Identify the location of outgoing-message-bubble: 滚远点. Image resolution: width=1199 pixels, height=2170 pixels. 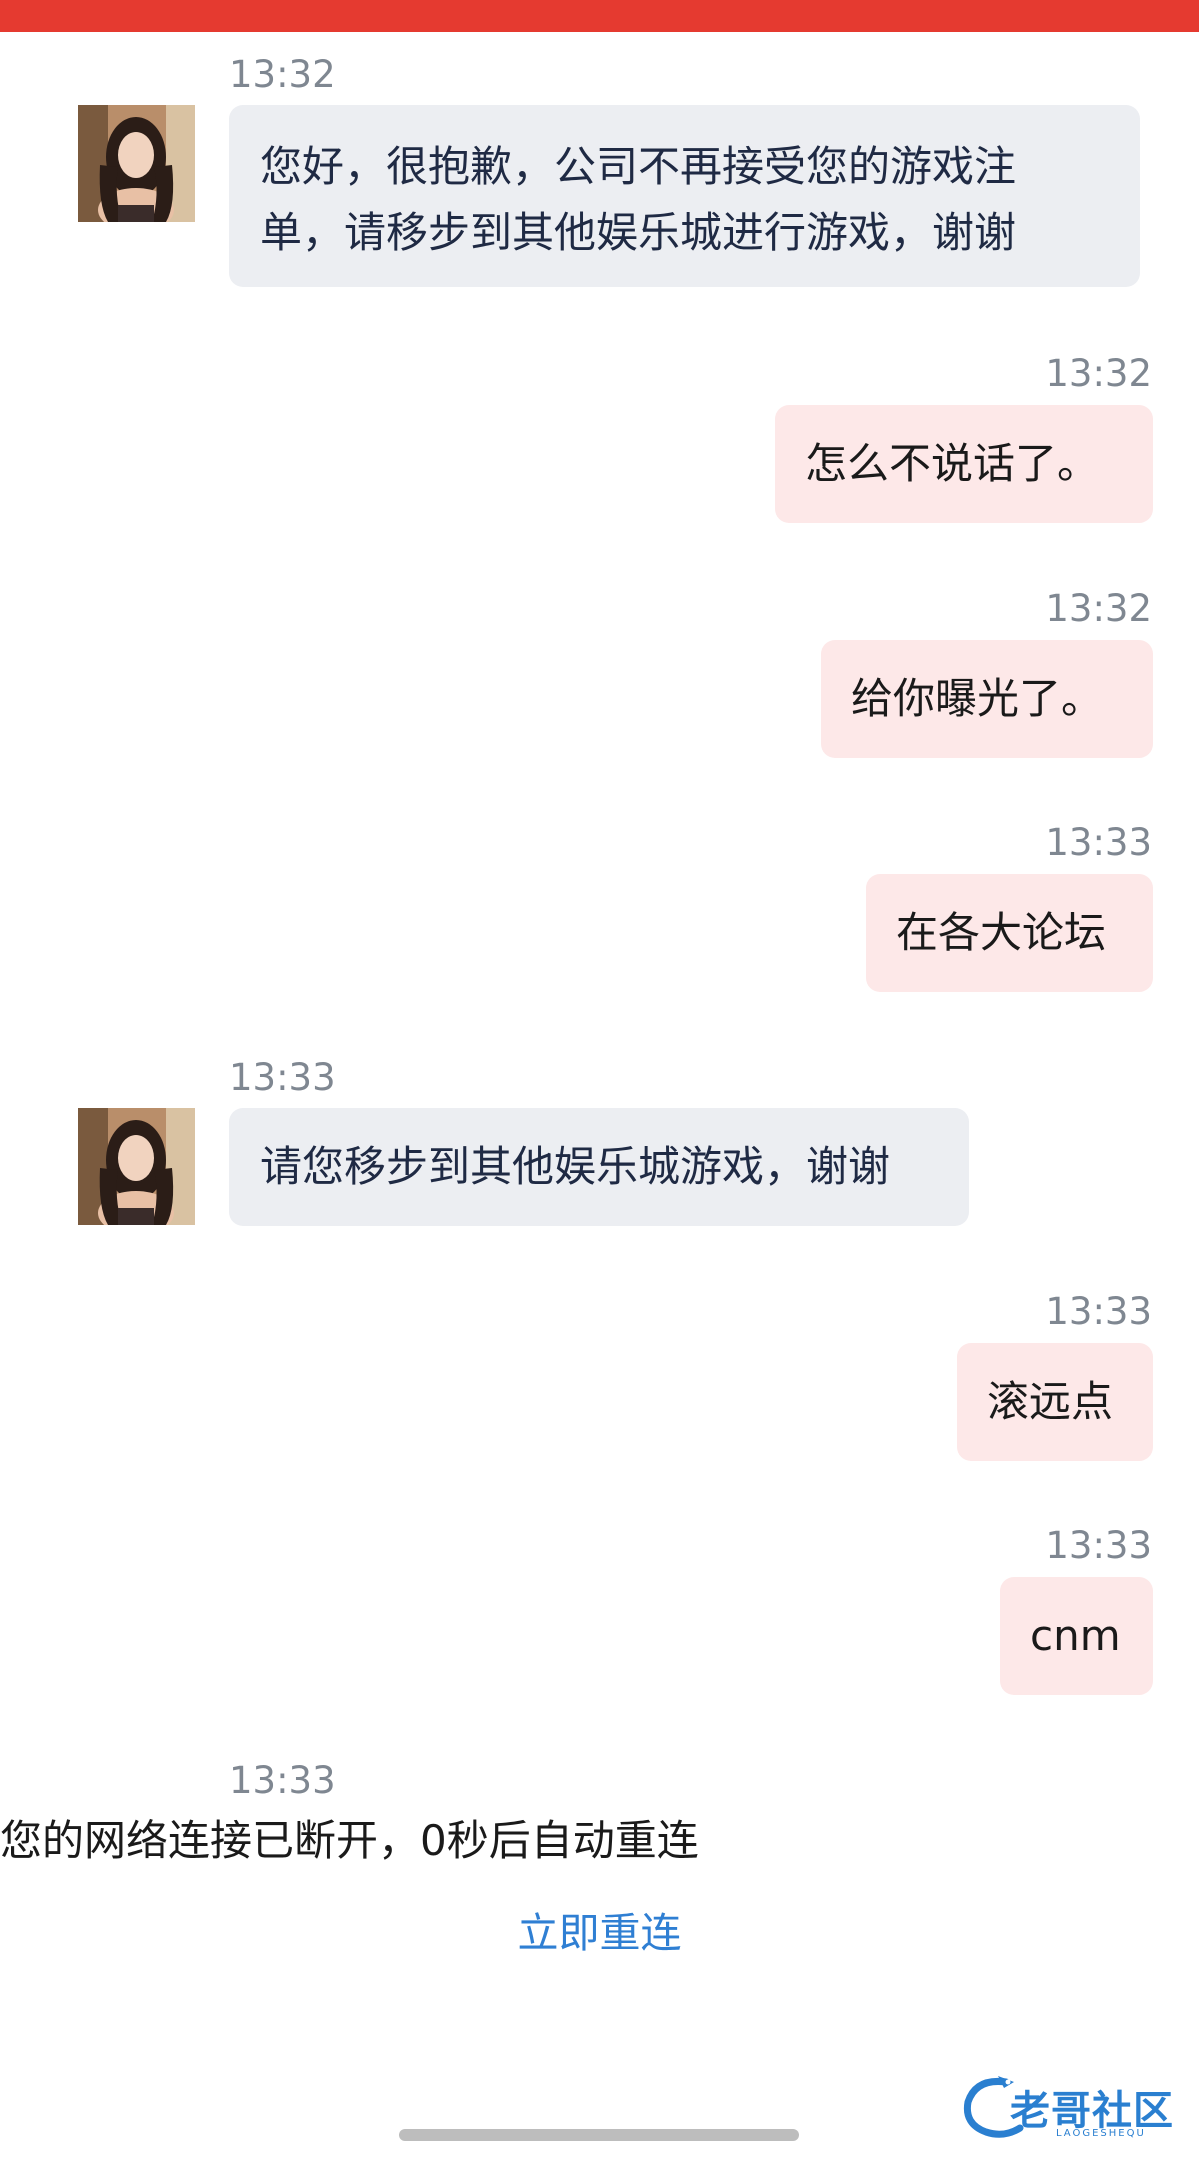
(1055, 1402).